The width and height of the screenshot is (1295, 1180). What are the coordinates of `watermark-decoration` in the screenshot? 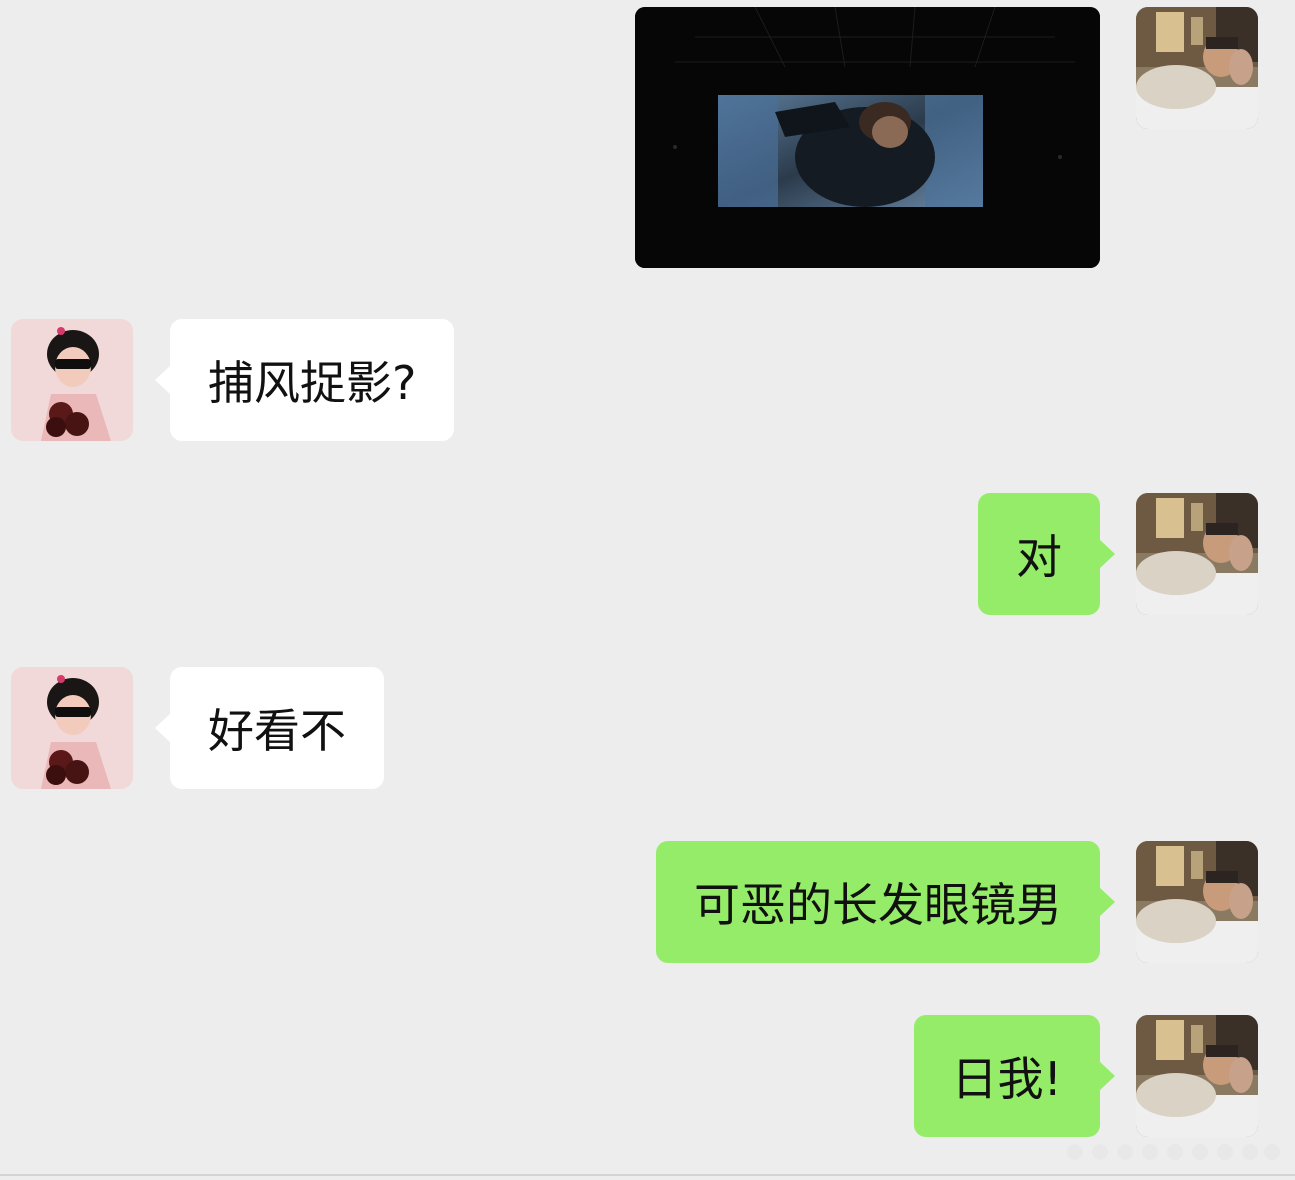 It's located at (1173, 1152).